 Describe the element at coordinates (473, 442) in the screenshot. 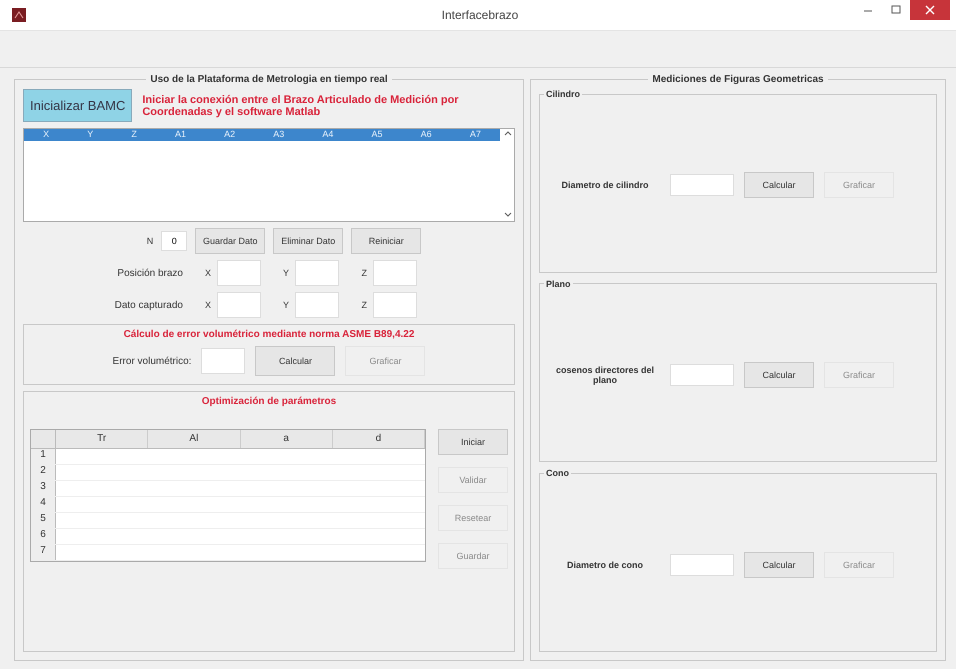

I see `action-button: Iniciar` at that location.